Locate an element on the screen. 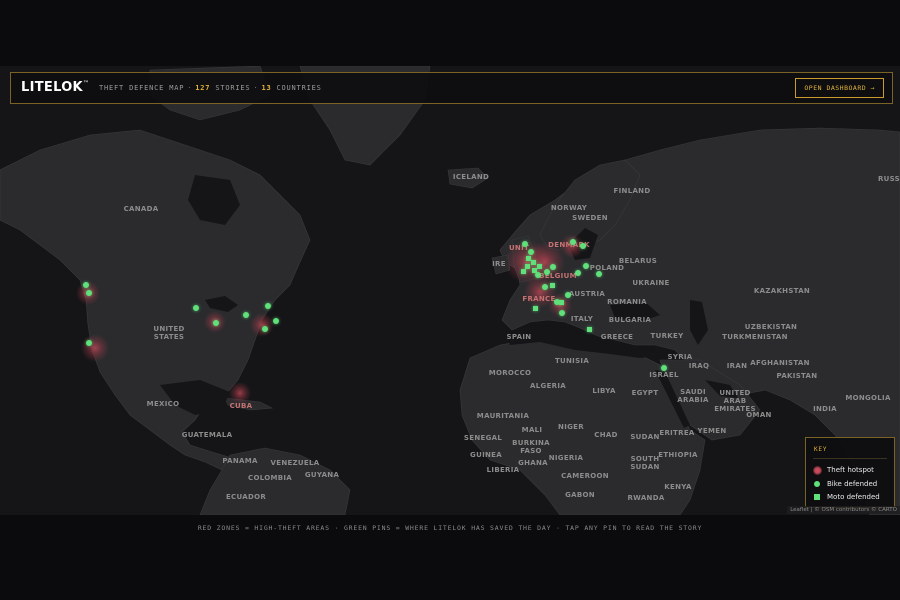 The height and width of the screenshot is (600, 900). map-label-russ: RUSS is located at coordinates (888, 179).